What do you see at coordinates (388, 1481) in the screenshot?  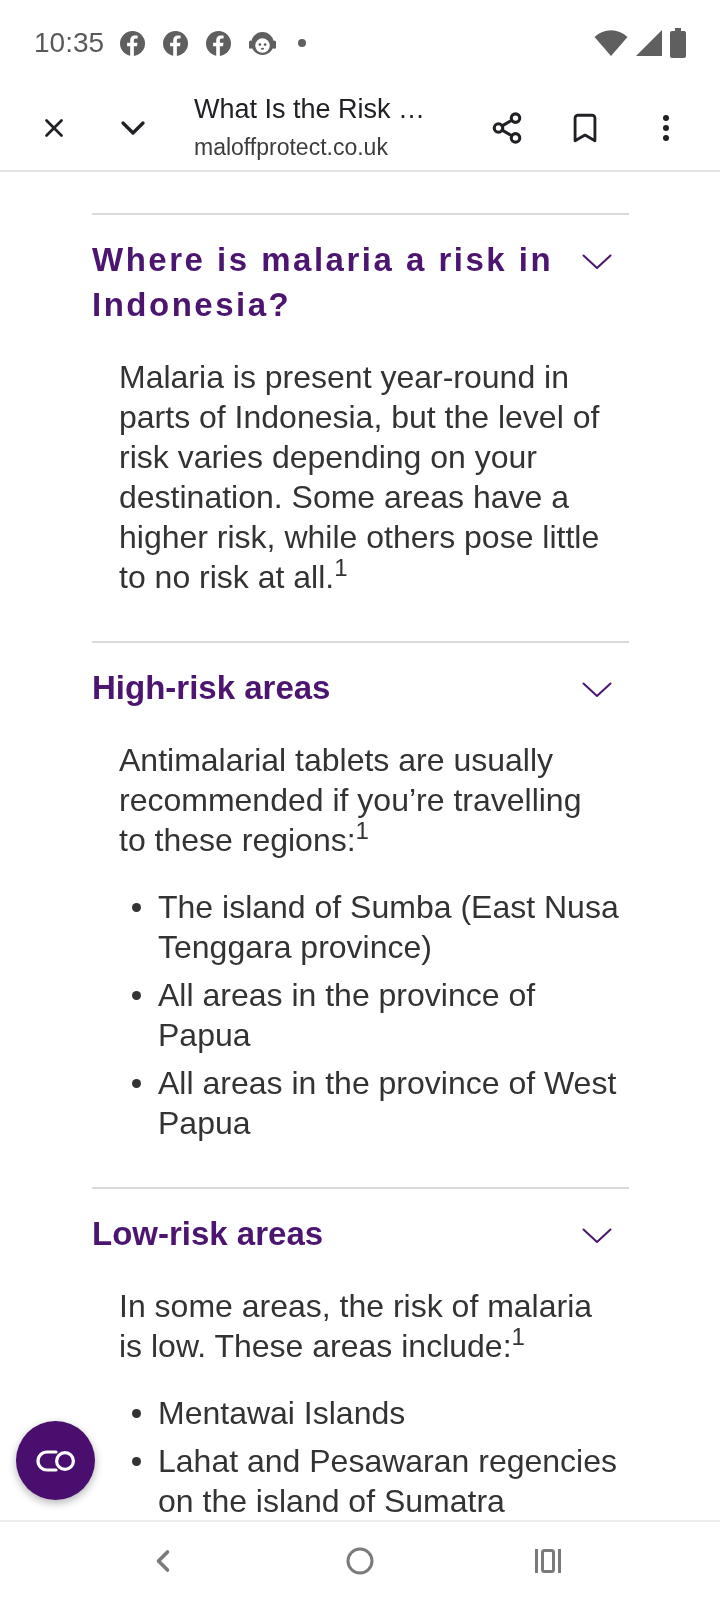 I see `bullet-text: Lahat and Pesawaran regencies on the island of Sumatra` at bounding box center [388, 1481].